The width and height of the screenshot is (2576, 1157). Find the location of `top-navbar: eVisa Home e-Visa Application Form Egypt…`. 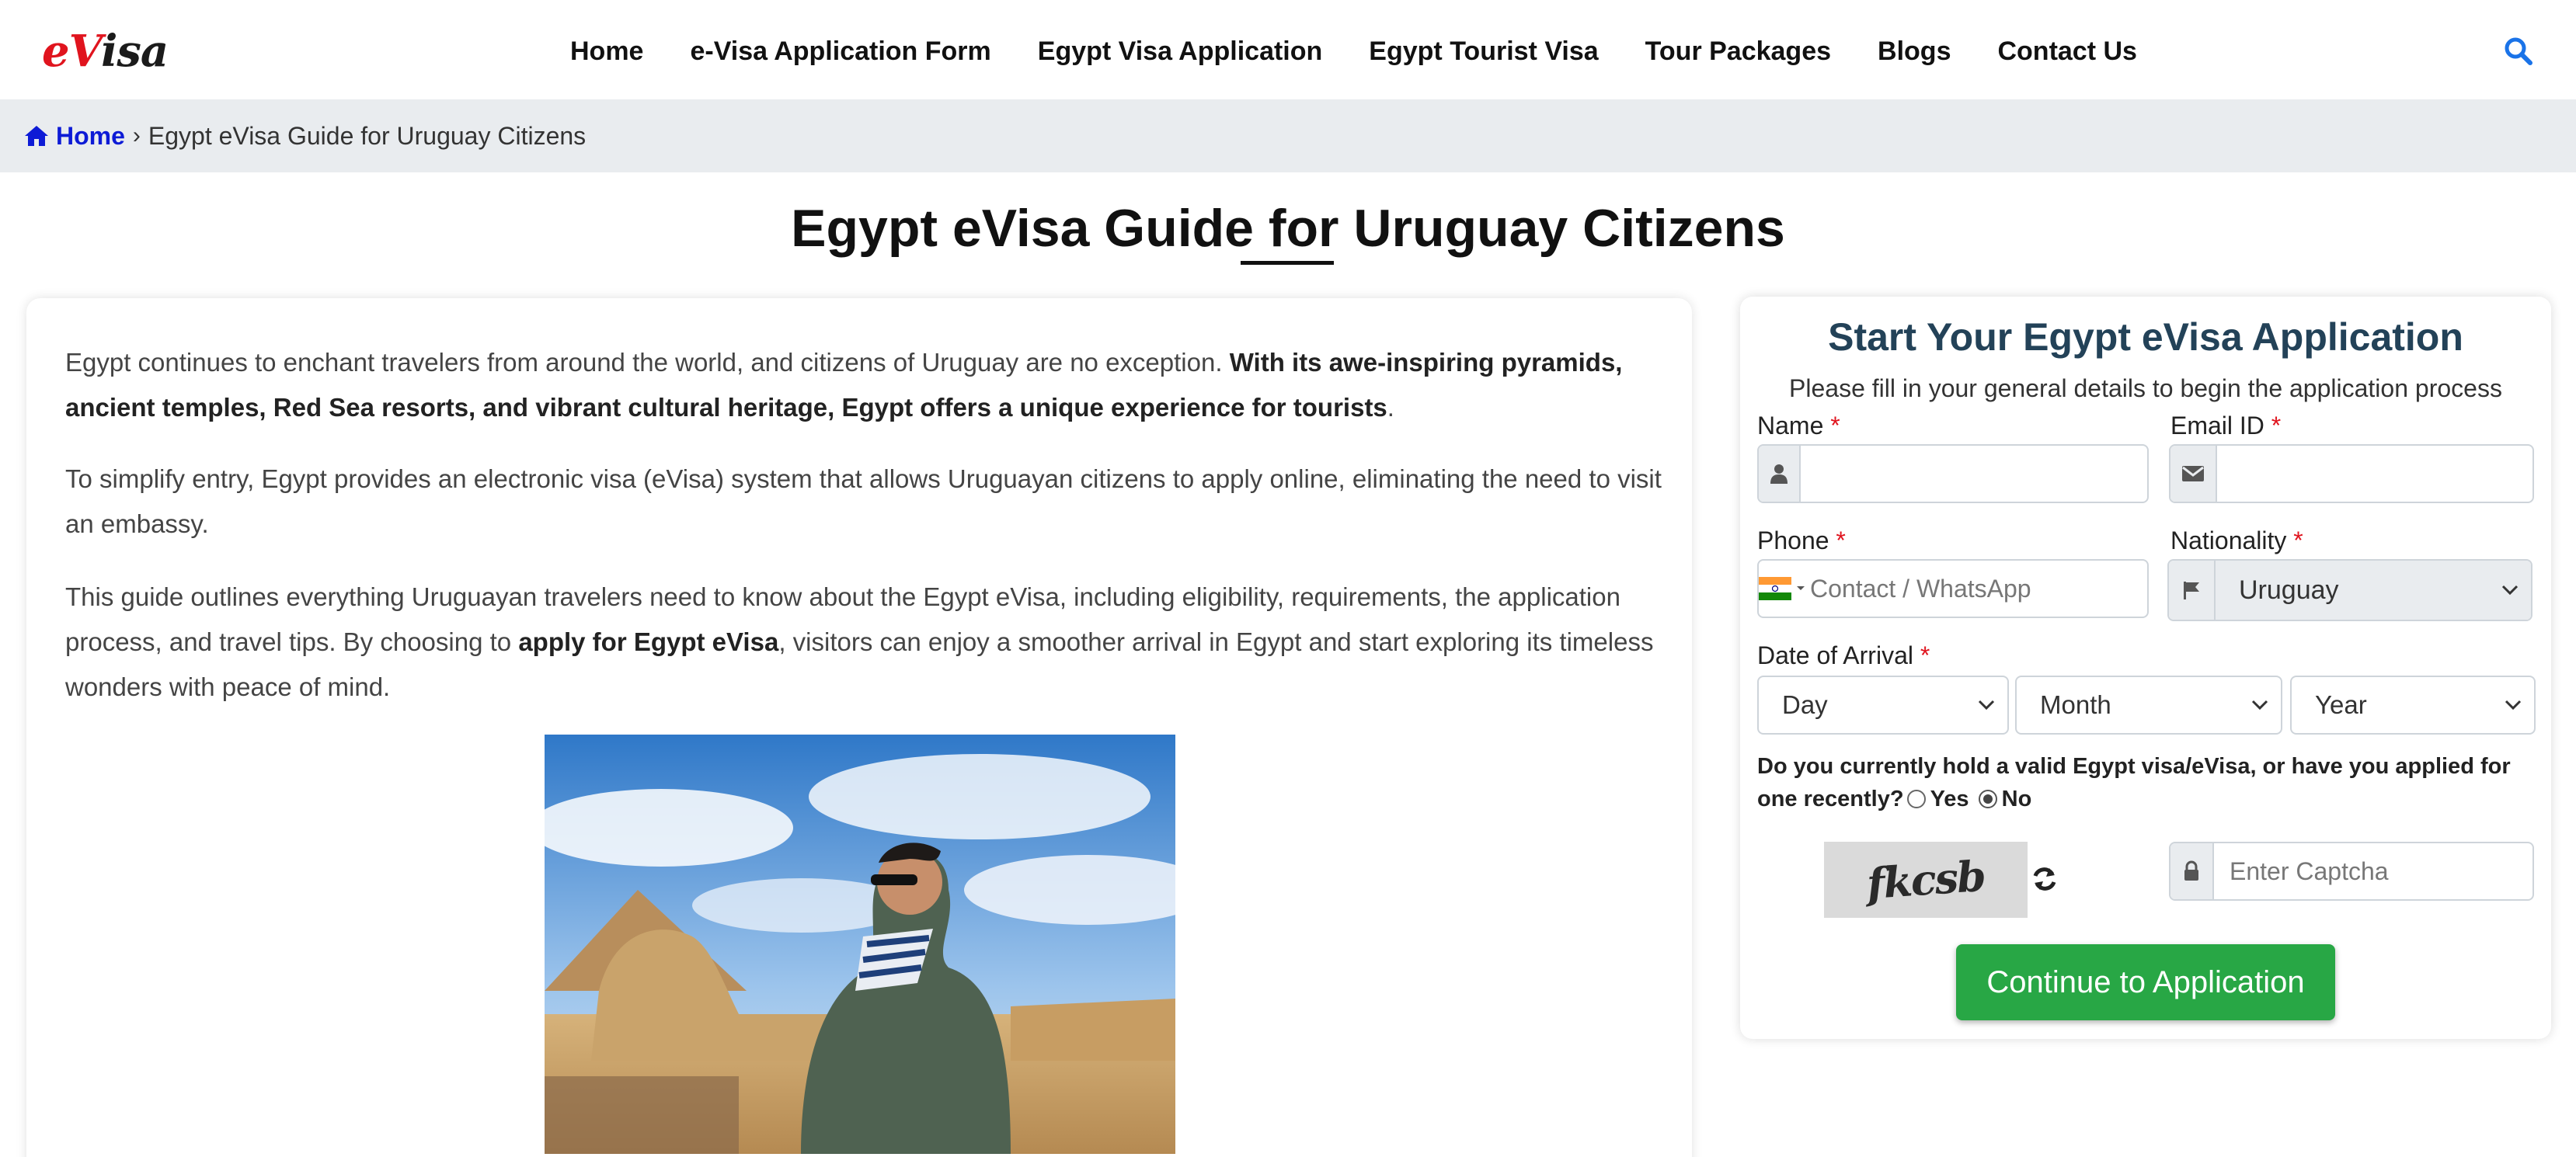

top-navbar: eVisa Home e-Visa Application Form Egypt… is located at coordinates (1288, 50).